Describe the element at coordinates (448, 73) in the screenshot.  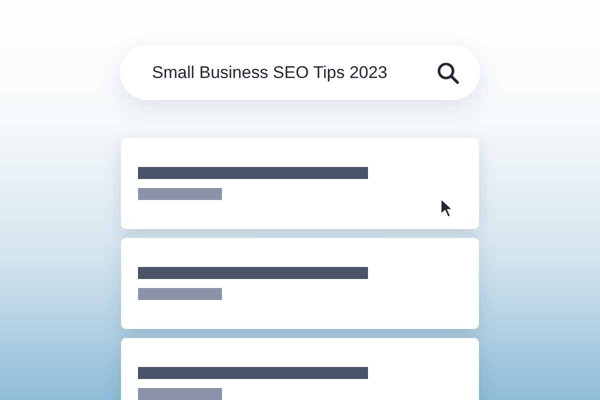
I see `search-icon` at that location.